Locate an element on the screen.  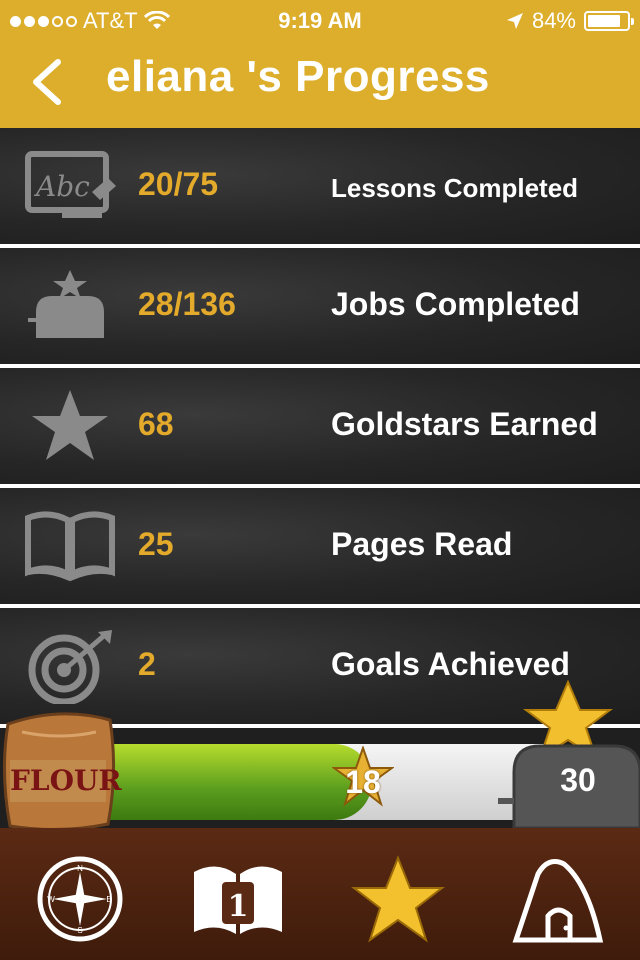
compass-letter-e: E is located at coordinates (108, 899).